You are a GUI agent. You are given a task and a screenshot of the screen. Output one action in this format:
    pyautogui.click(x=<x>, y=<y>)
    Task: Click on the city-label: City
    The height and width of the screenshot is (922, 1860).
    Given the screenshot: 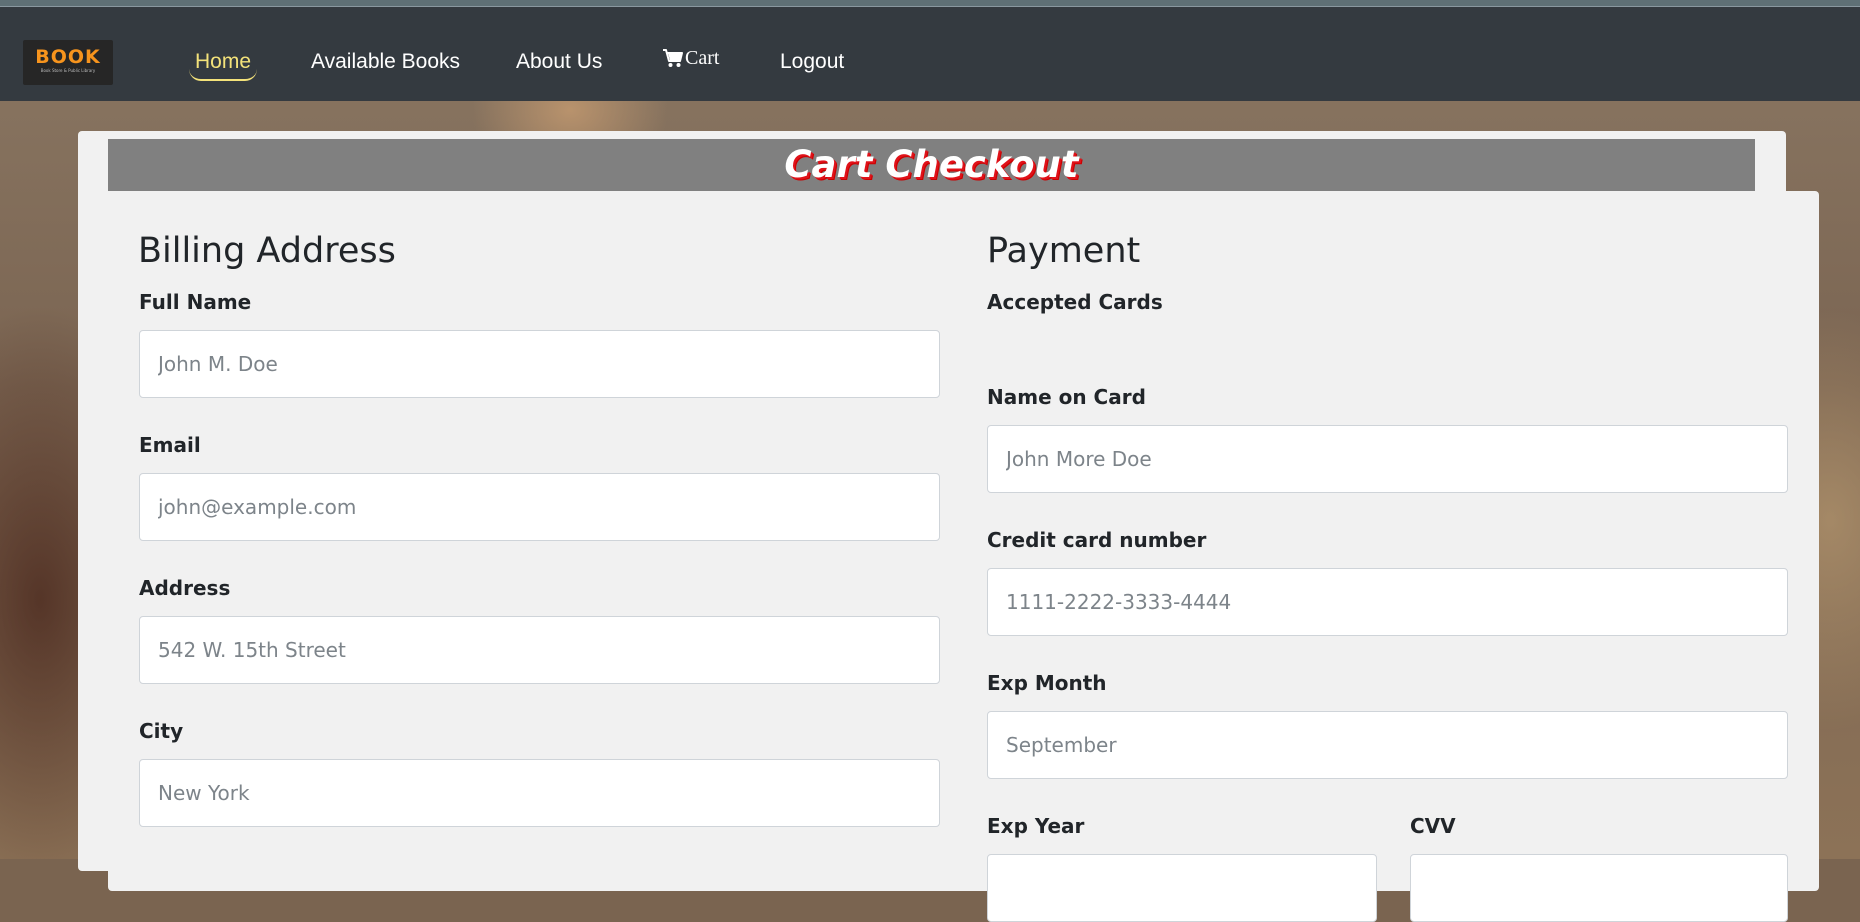 What is the action you would take?
    pyautogui.click(x=161, y=731)
    